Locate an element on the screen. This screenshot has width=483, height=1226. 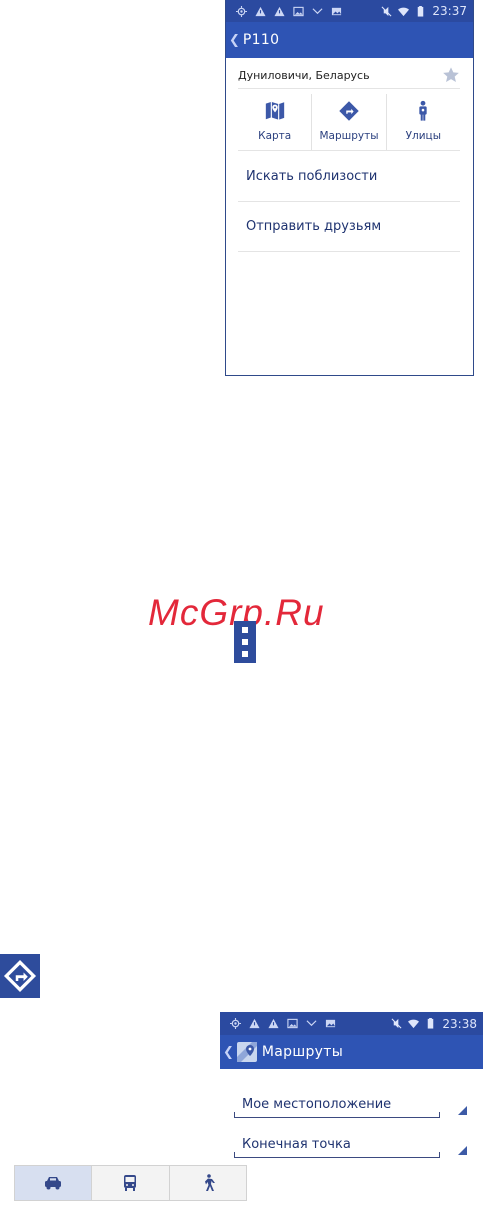
page-title: P110 is located at coordinates (261, 40).